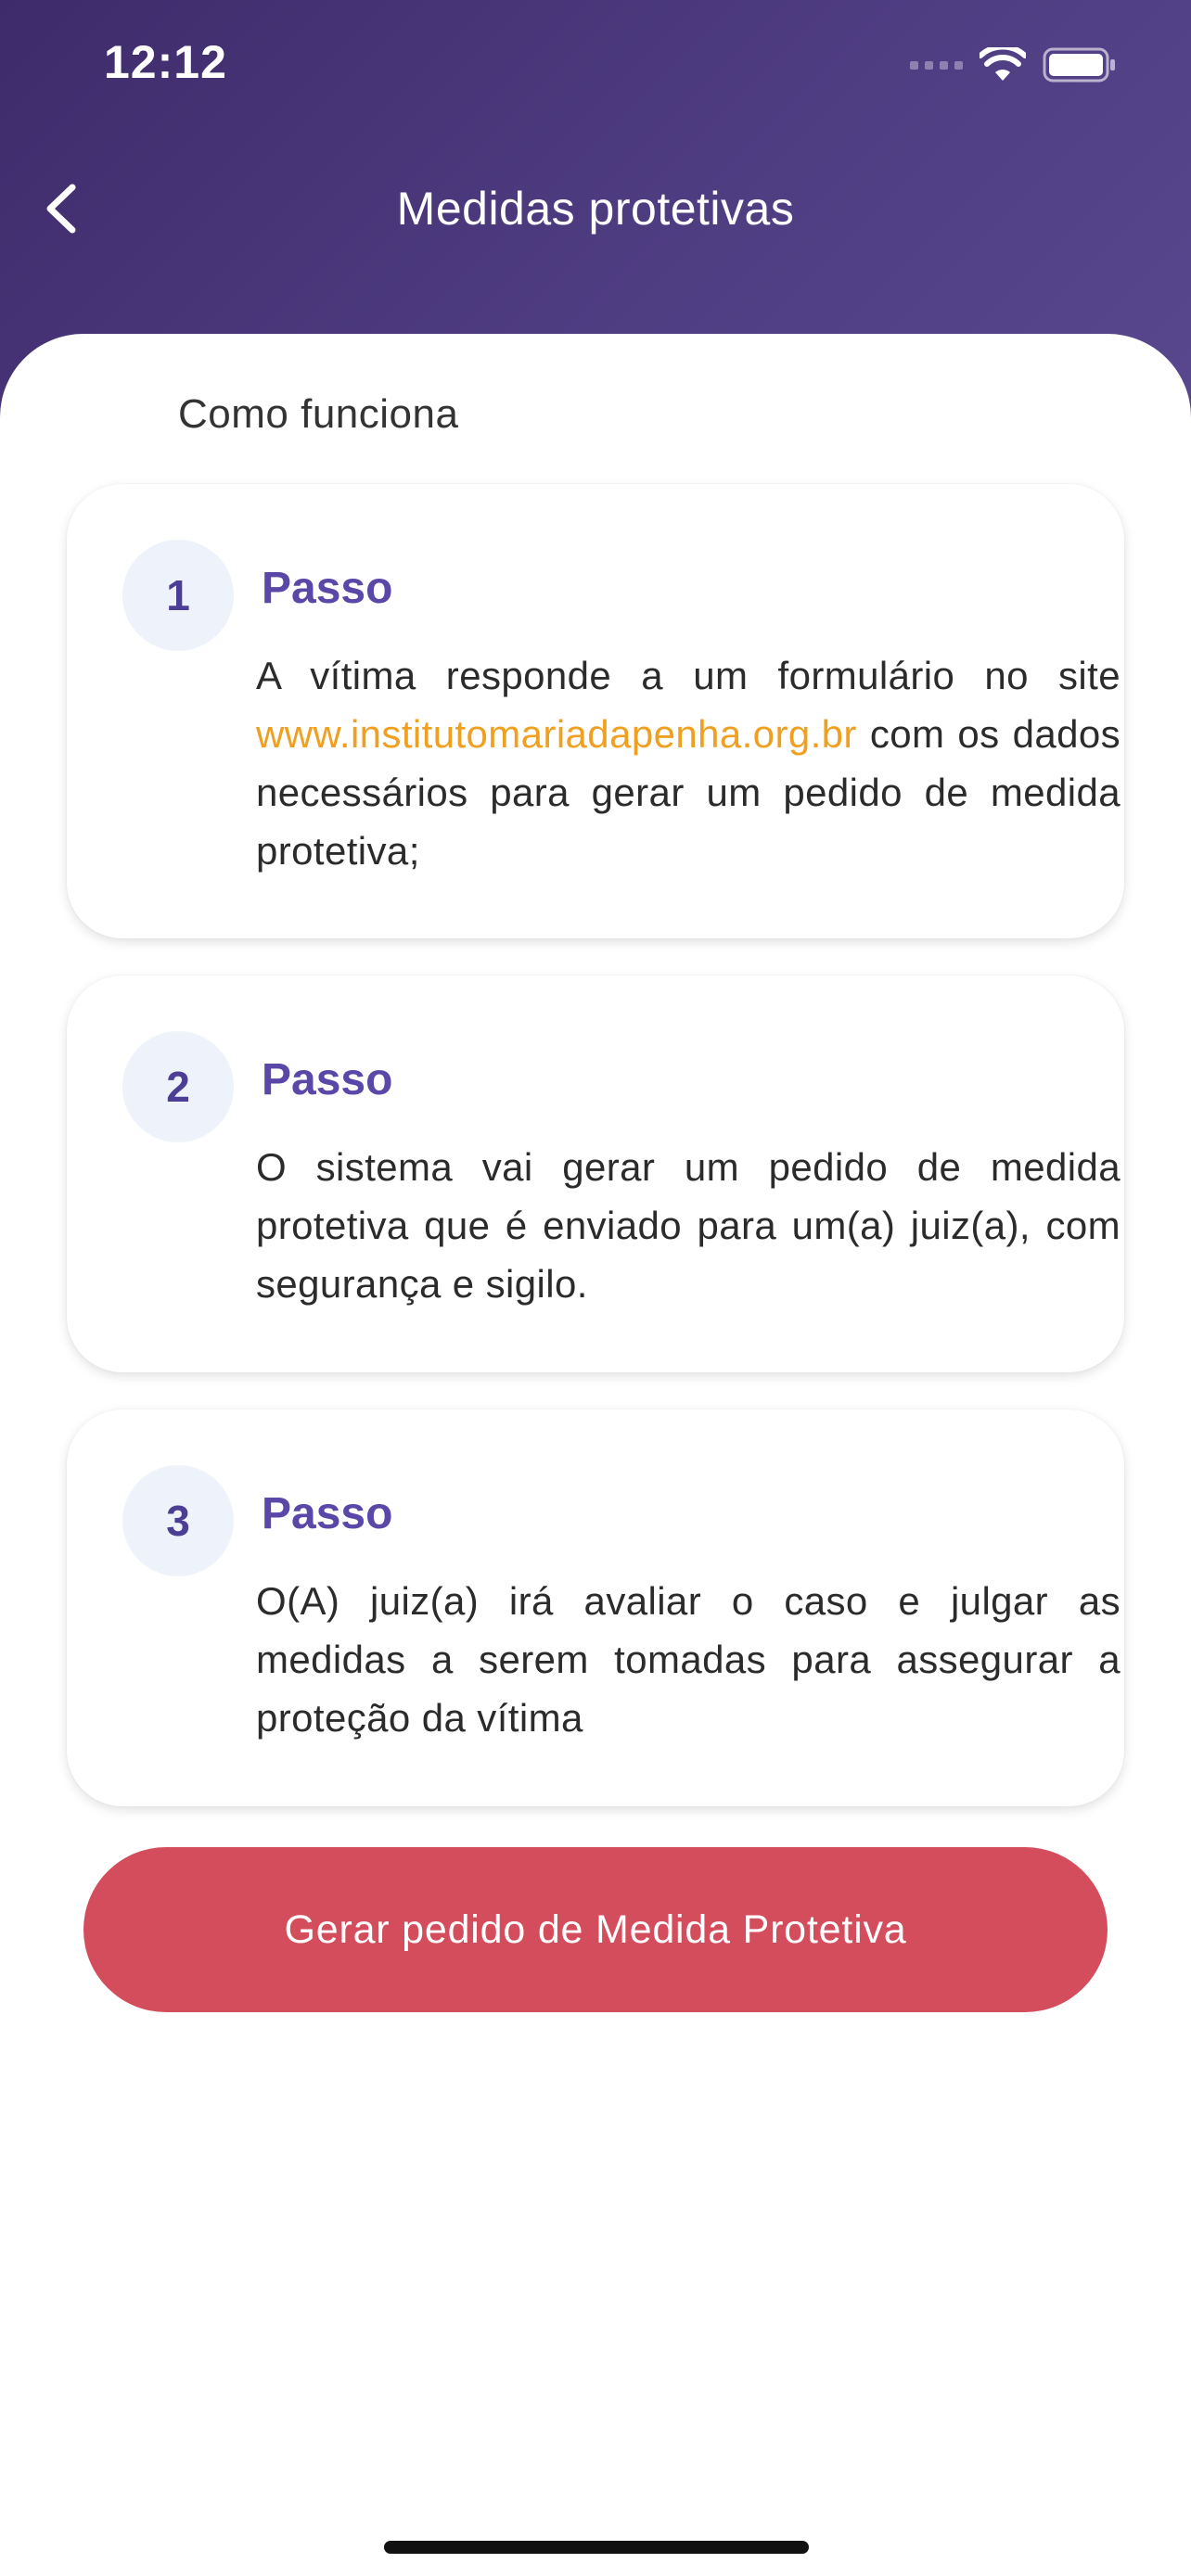 The image size is (1191, 2576). I want to click on status-icons, so click(1014, 65).